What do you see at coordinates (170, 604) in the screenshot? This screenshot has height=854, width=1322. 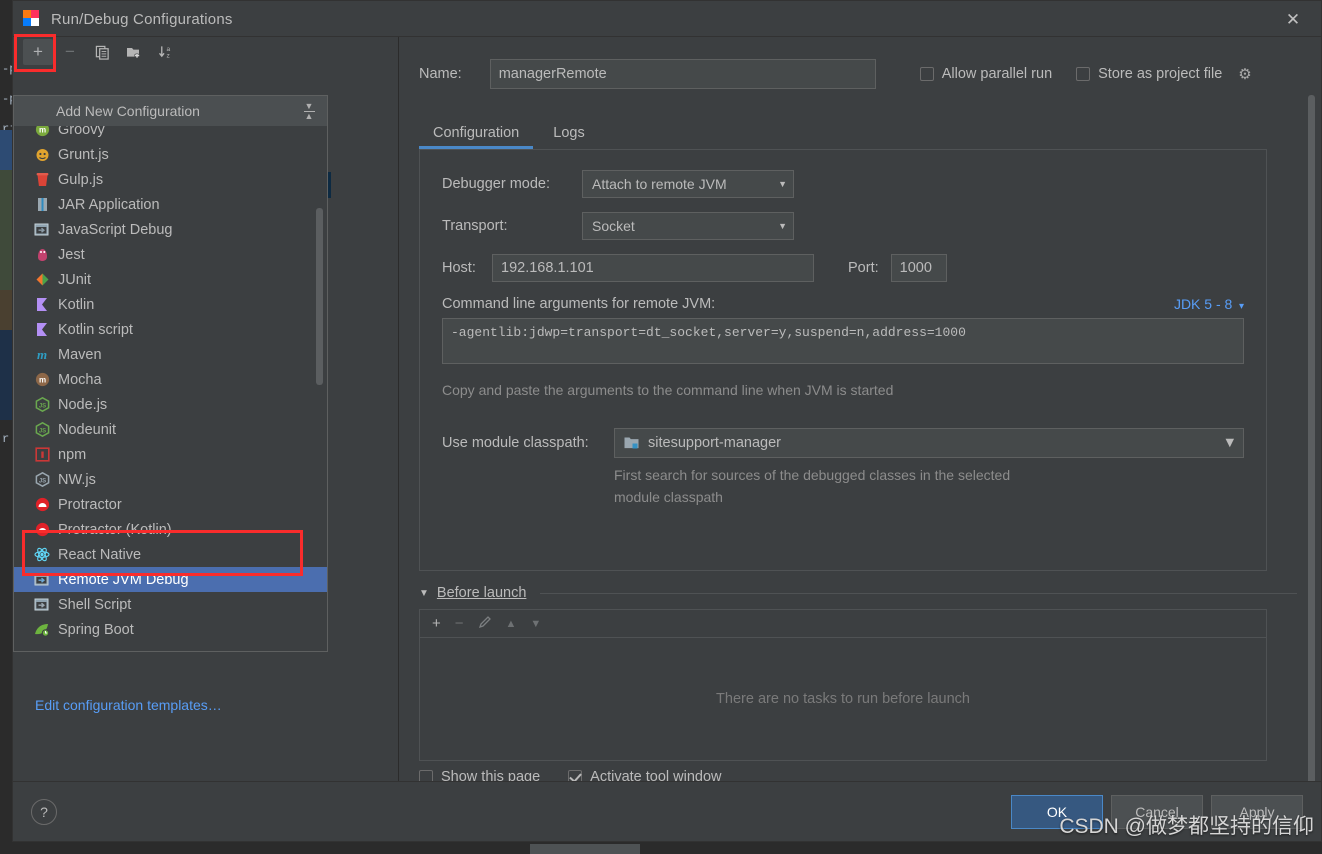 I see `list-item-shell-script: Shell Script` at bounding box center [170, 604].